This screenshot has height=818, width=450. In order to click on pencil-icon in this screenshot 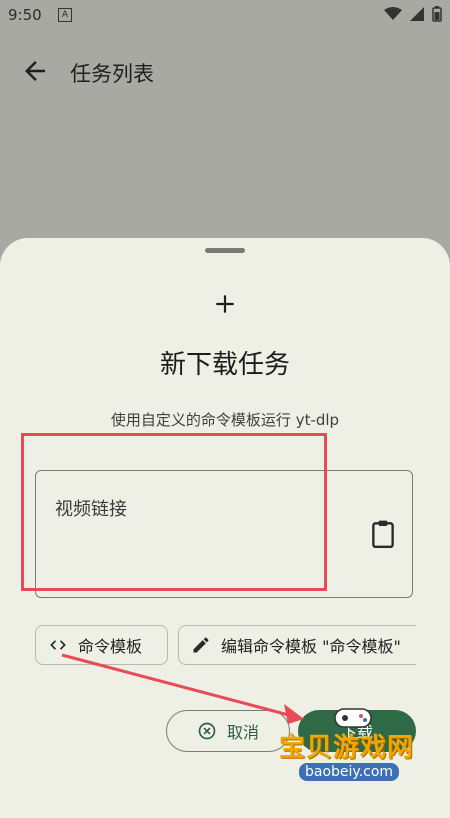, I will do `click(201, 645)`.